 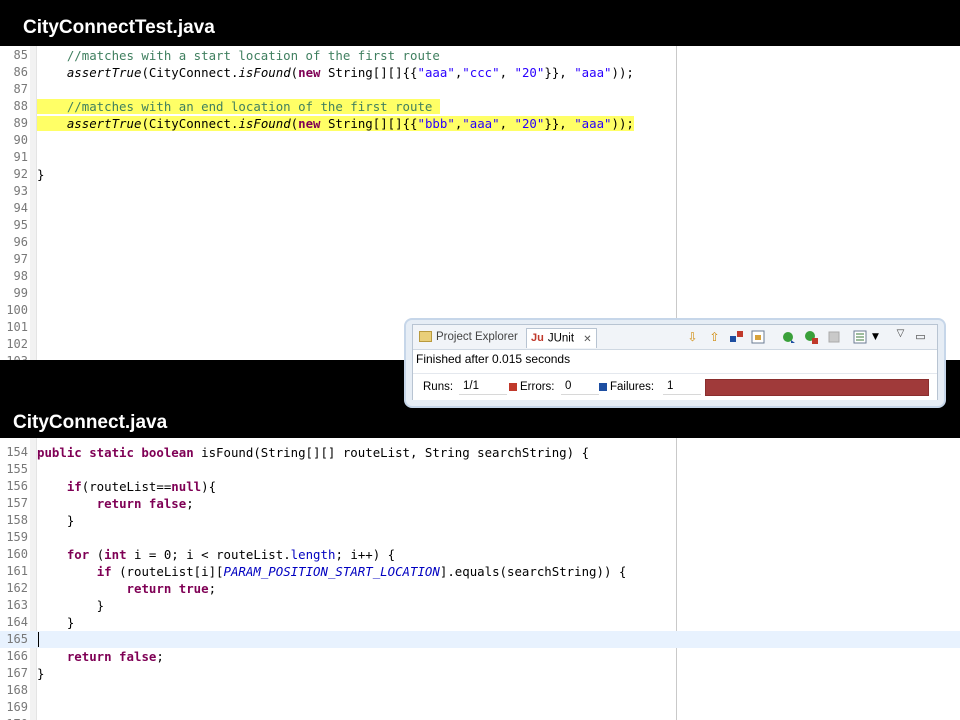 What do you see at coordinates (477, 337) in the screenshot?
I see `tab-project-explorer-label: Project Explorer` at bounding box center [477, 337].